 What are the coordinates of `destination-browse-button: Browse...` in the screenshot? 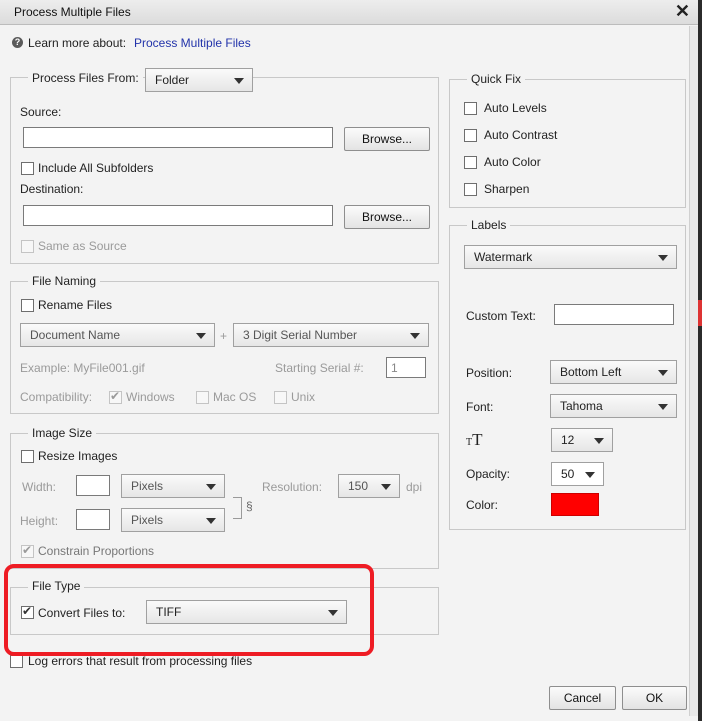 It's located at (387, 217).